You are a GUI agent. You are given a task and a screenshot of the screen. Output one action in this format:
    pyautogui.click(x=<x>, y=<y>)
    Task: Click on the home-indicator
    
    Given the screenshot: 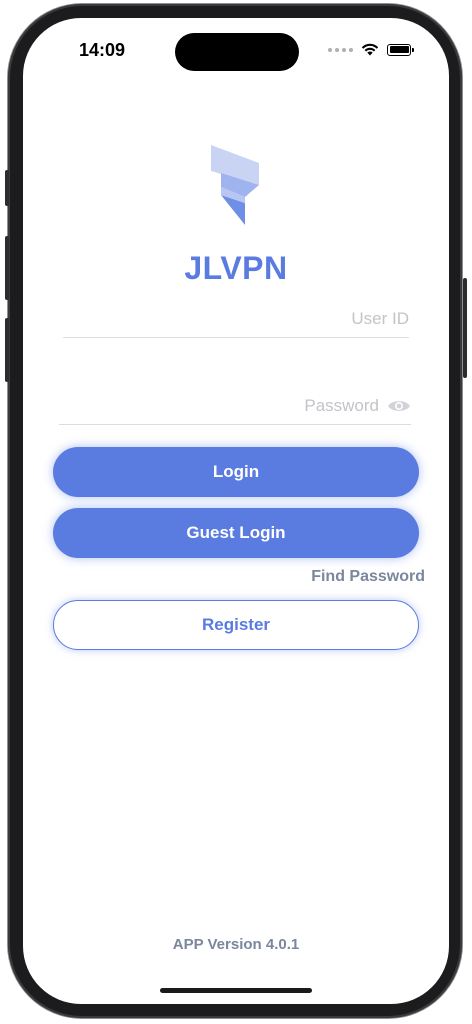 What is the action you would take?
    pyautogui.click(x=236, y=990)
    